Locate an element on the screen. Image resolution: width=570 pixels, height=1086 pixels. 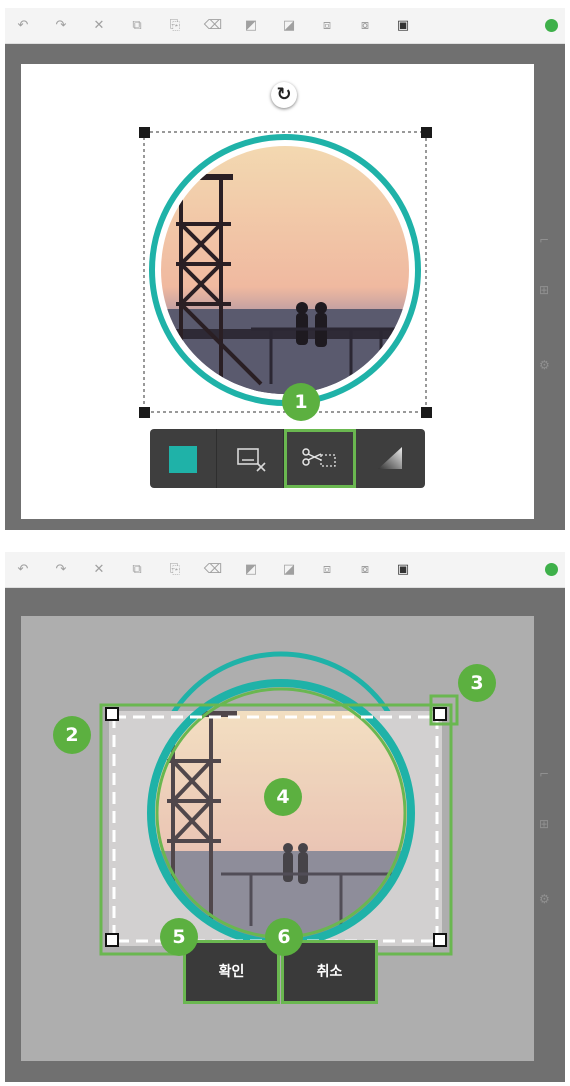
gradient-button is located at coordinates (390, 458).